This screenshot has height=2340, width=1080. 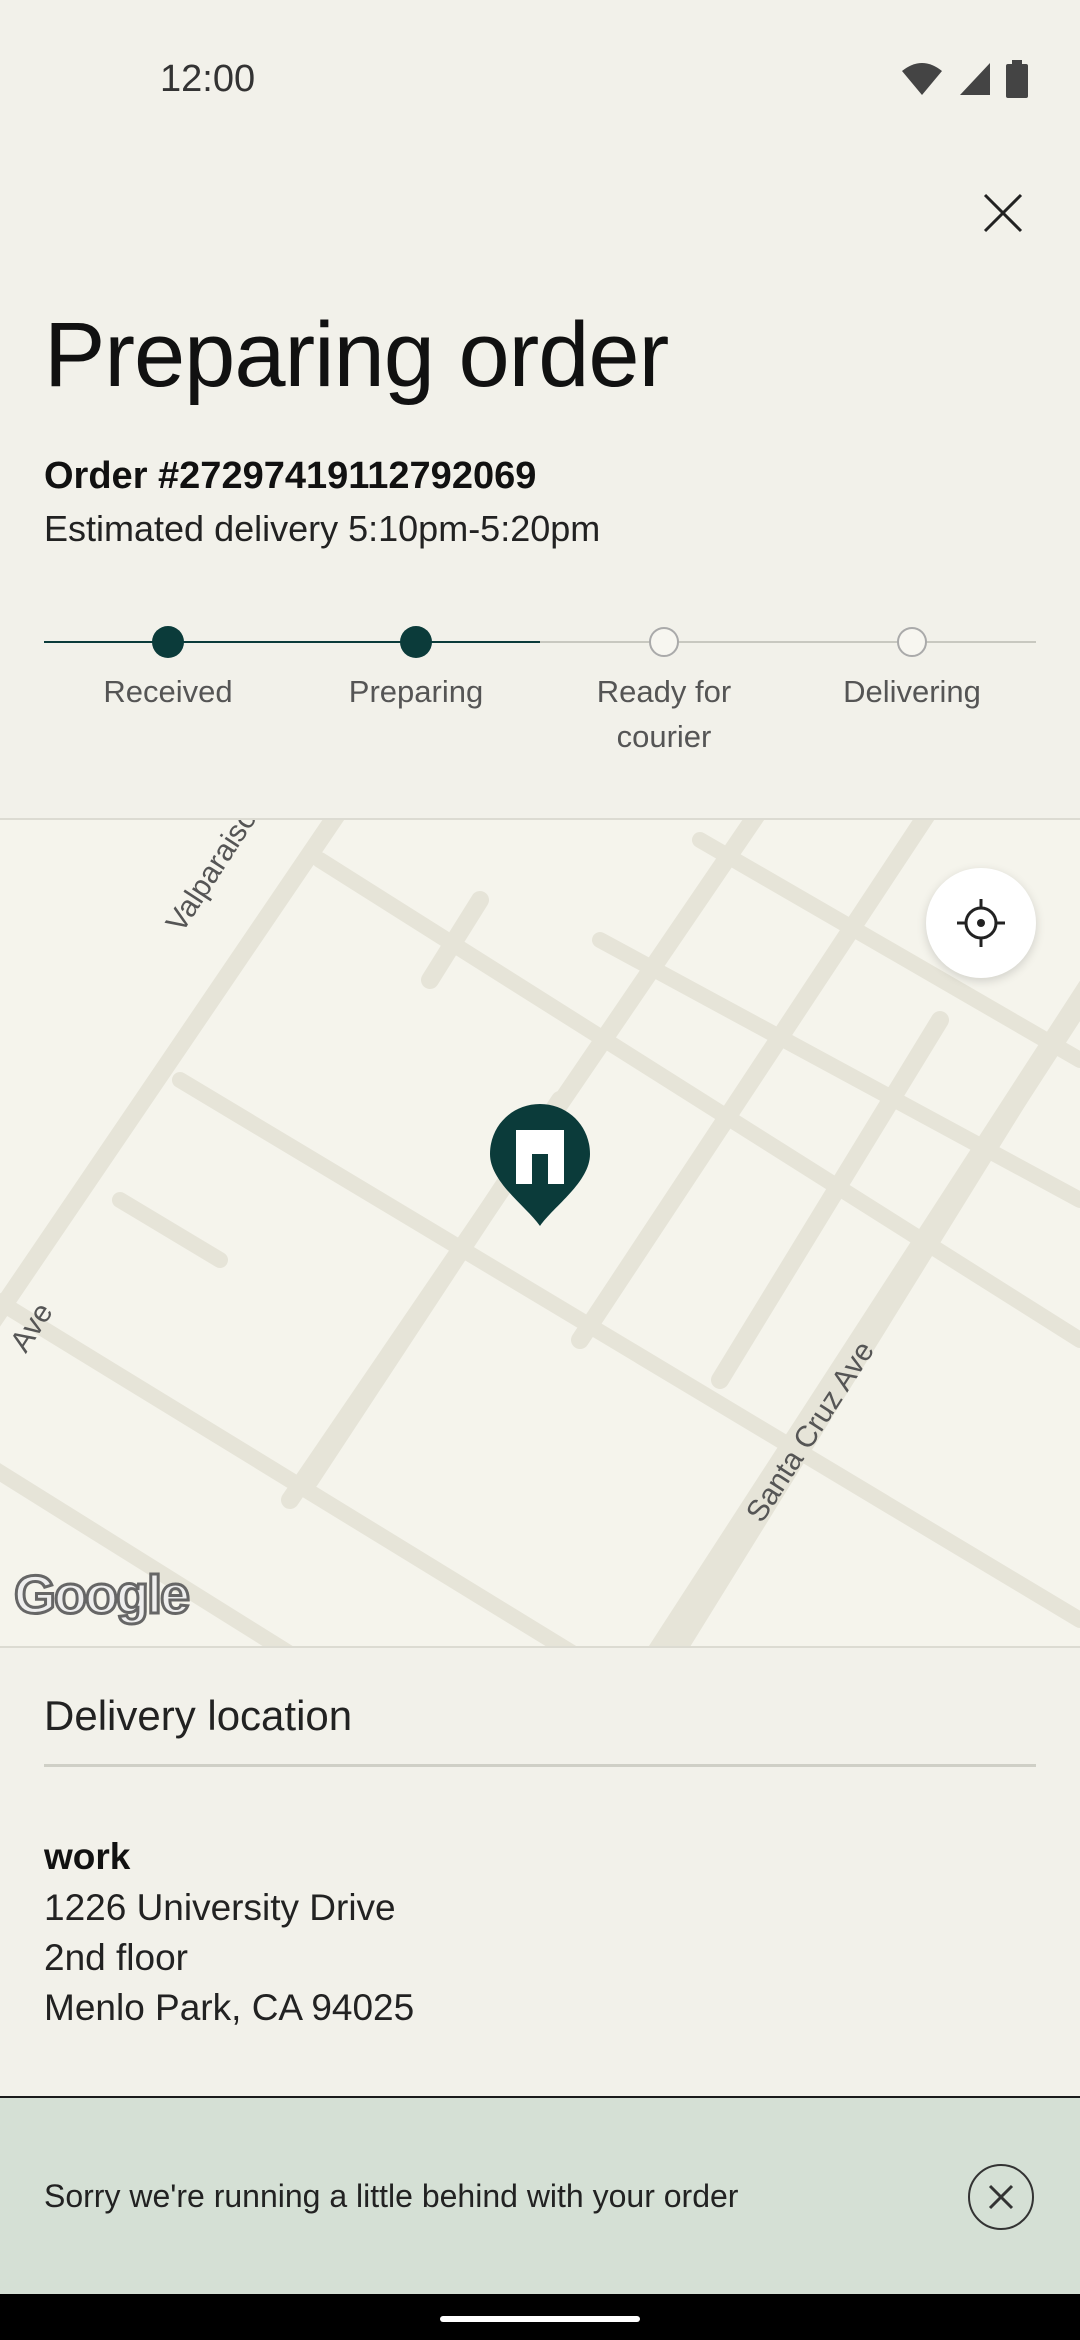 What do you see at coordinates (1017, 79) in the screenshot?
I see `battery-icon` at bounding box center [1017, 79].